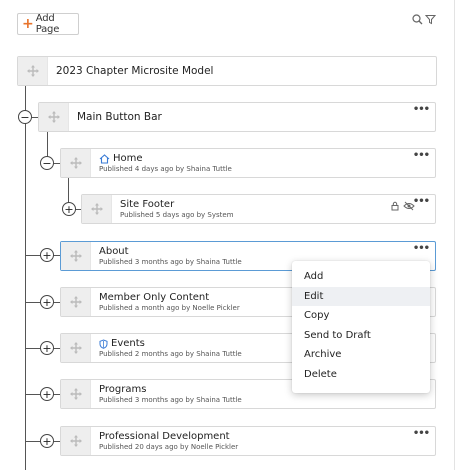  What do you see at coordinates (47, 394) in the screenshot?
I see `expand-toggle-programs: +` at bounding box center [47, 394].